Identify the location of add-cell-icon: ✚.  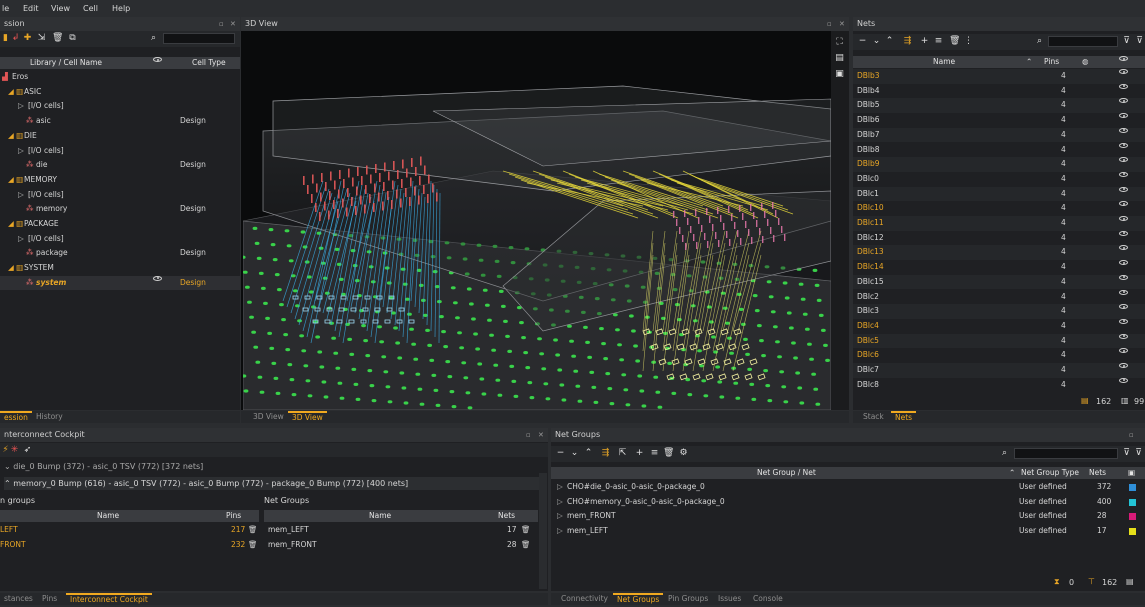
(27, 38).